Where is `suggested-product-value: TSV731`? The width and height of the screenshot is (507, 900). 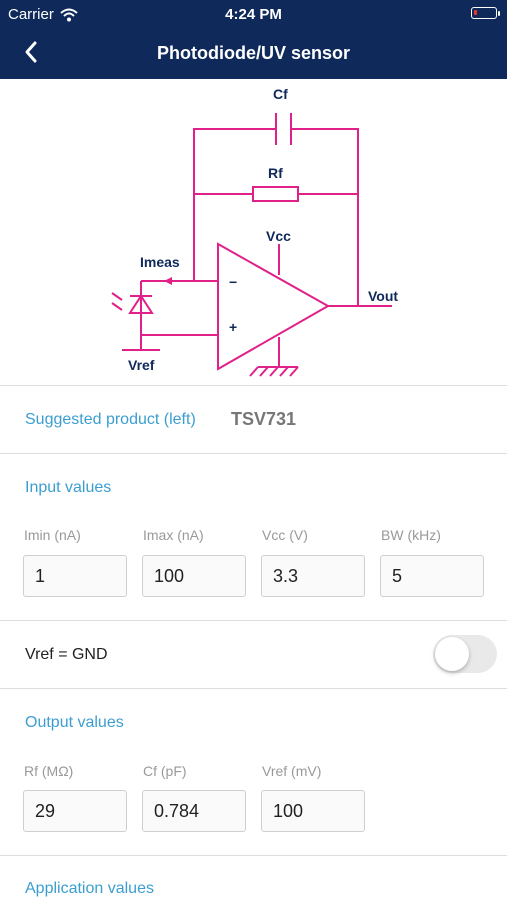
suggested-product-value: TSV731 is located at coordinates (263, 419).